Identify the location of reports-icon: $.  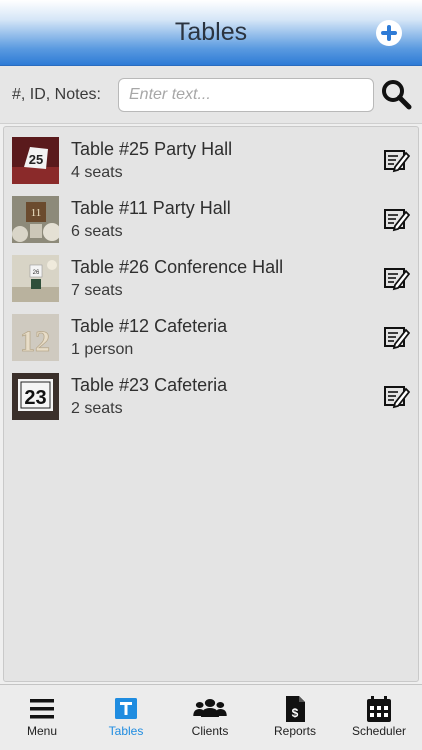
(295, 709).